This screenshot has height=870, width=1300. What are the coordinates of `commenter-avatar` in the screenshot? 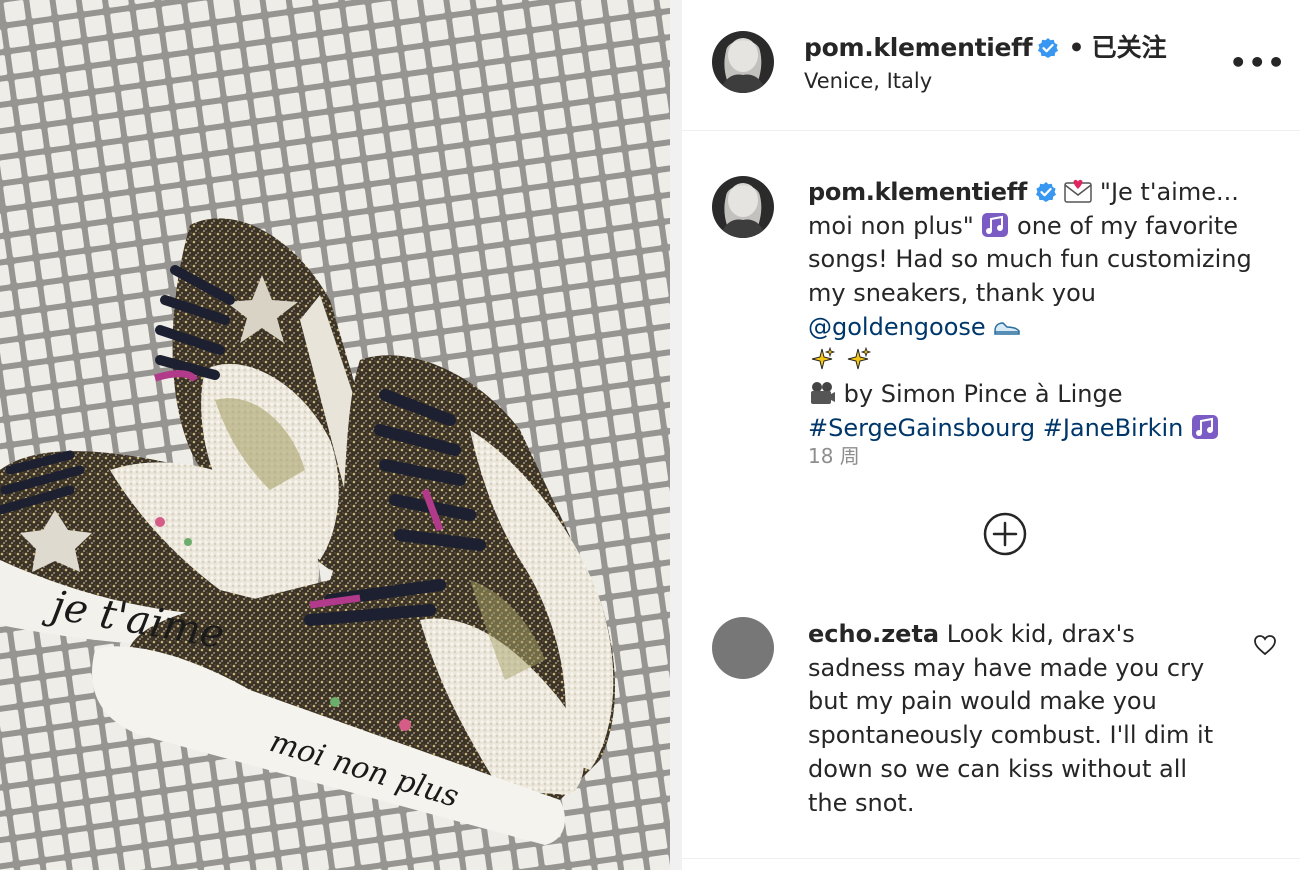 It's located at (743, 648).